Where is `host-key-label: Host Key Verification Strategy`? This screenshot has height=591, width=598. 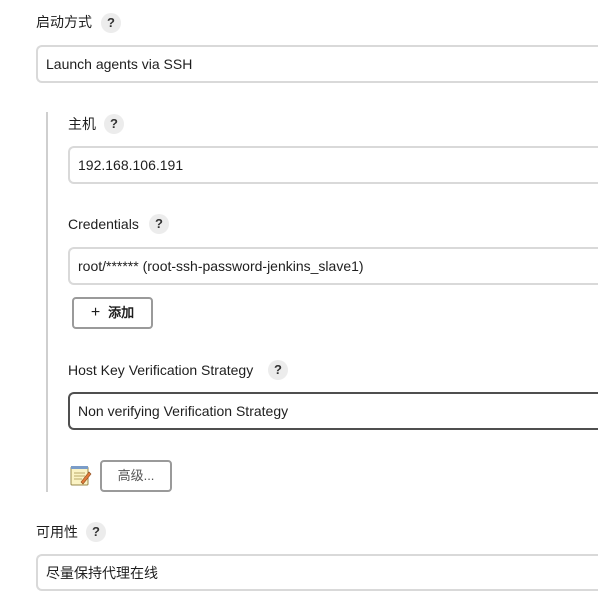 host-key-label: Host Key Verification Strategy is located at coordinates (161, 370).